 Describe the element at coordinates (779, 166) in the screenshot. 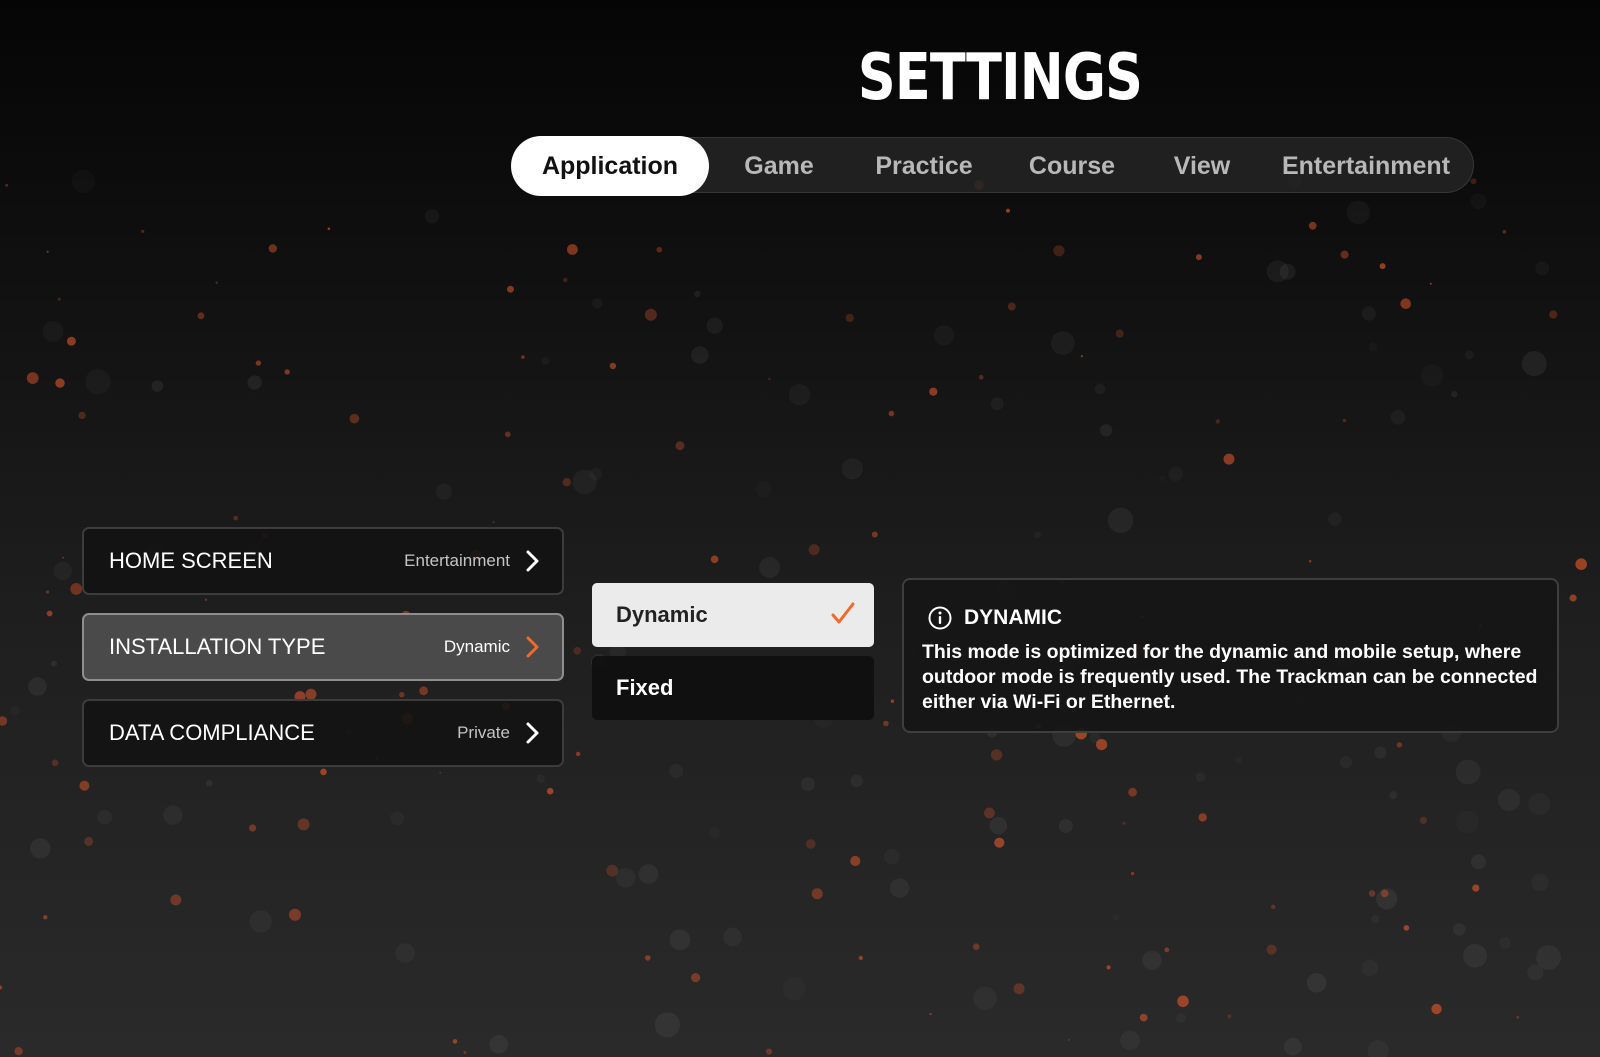

I see `tab-game: Game` at that location.